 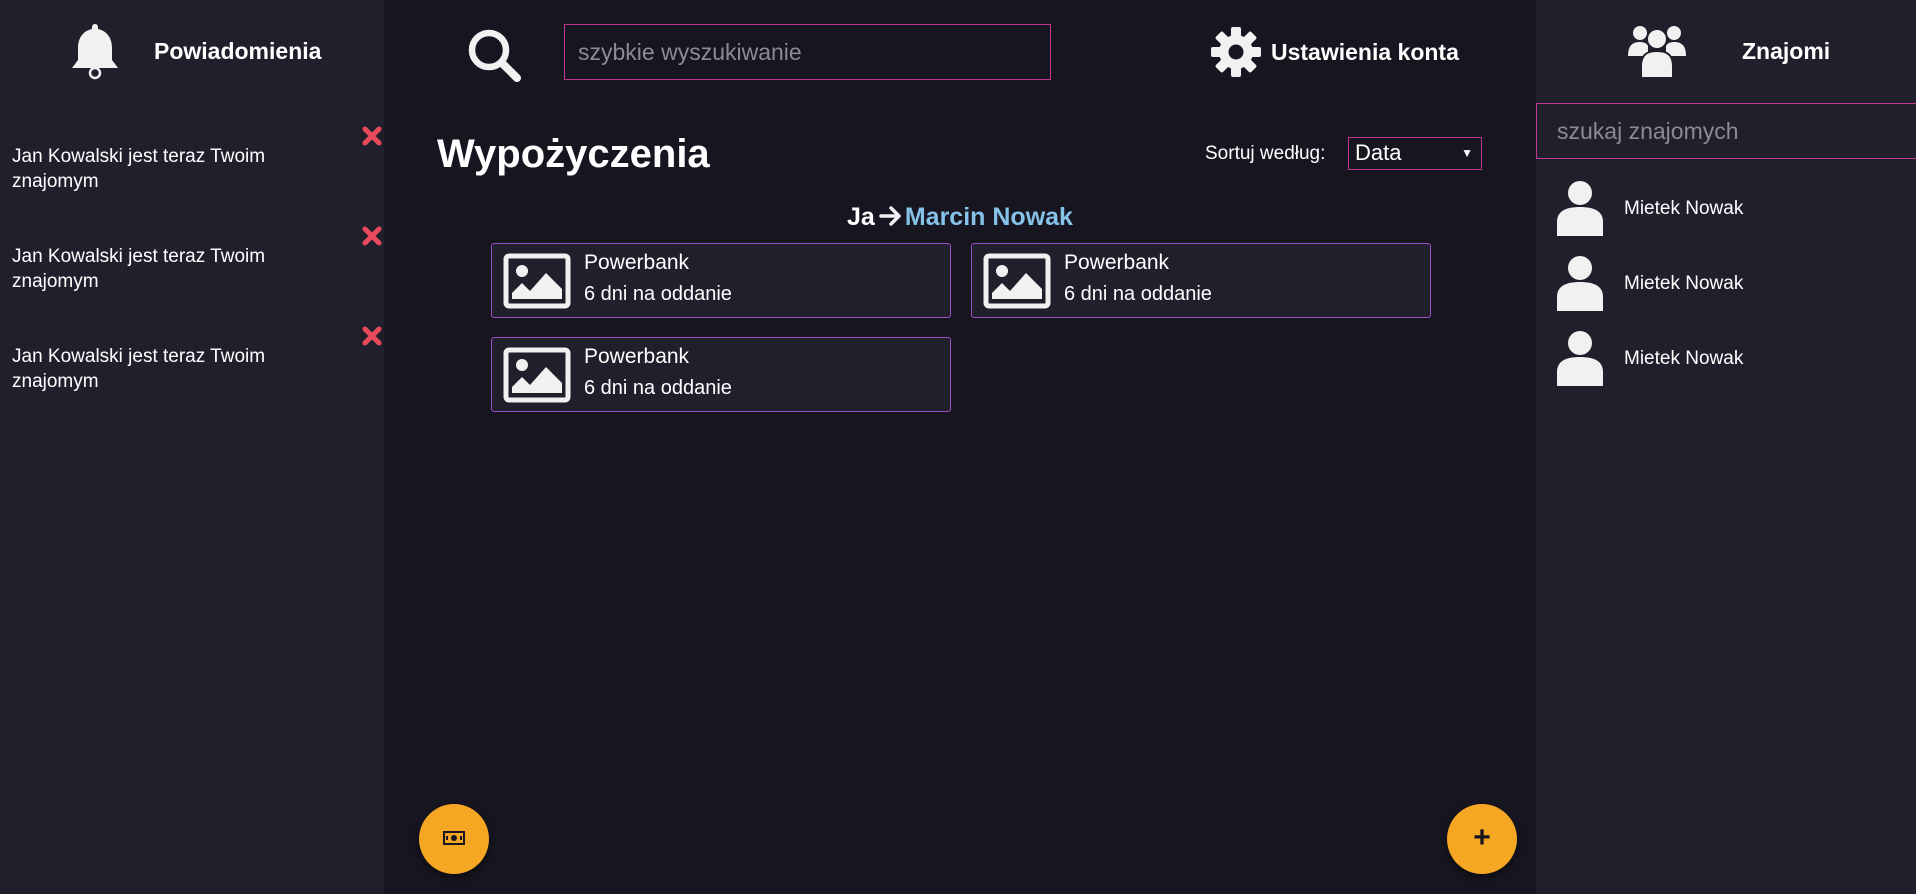 What do you see at coordinates (1726, 131) in the screenshot?
I see `friend-search-input` at bounding box center [1726, 131].